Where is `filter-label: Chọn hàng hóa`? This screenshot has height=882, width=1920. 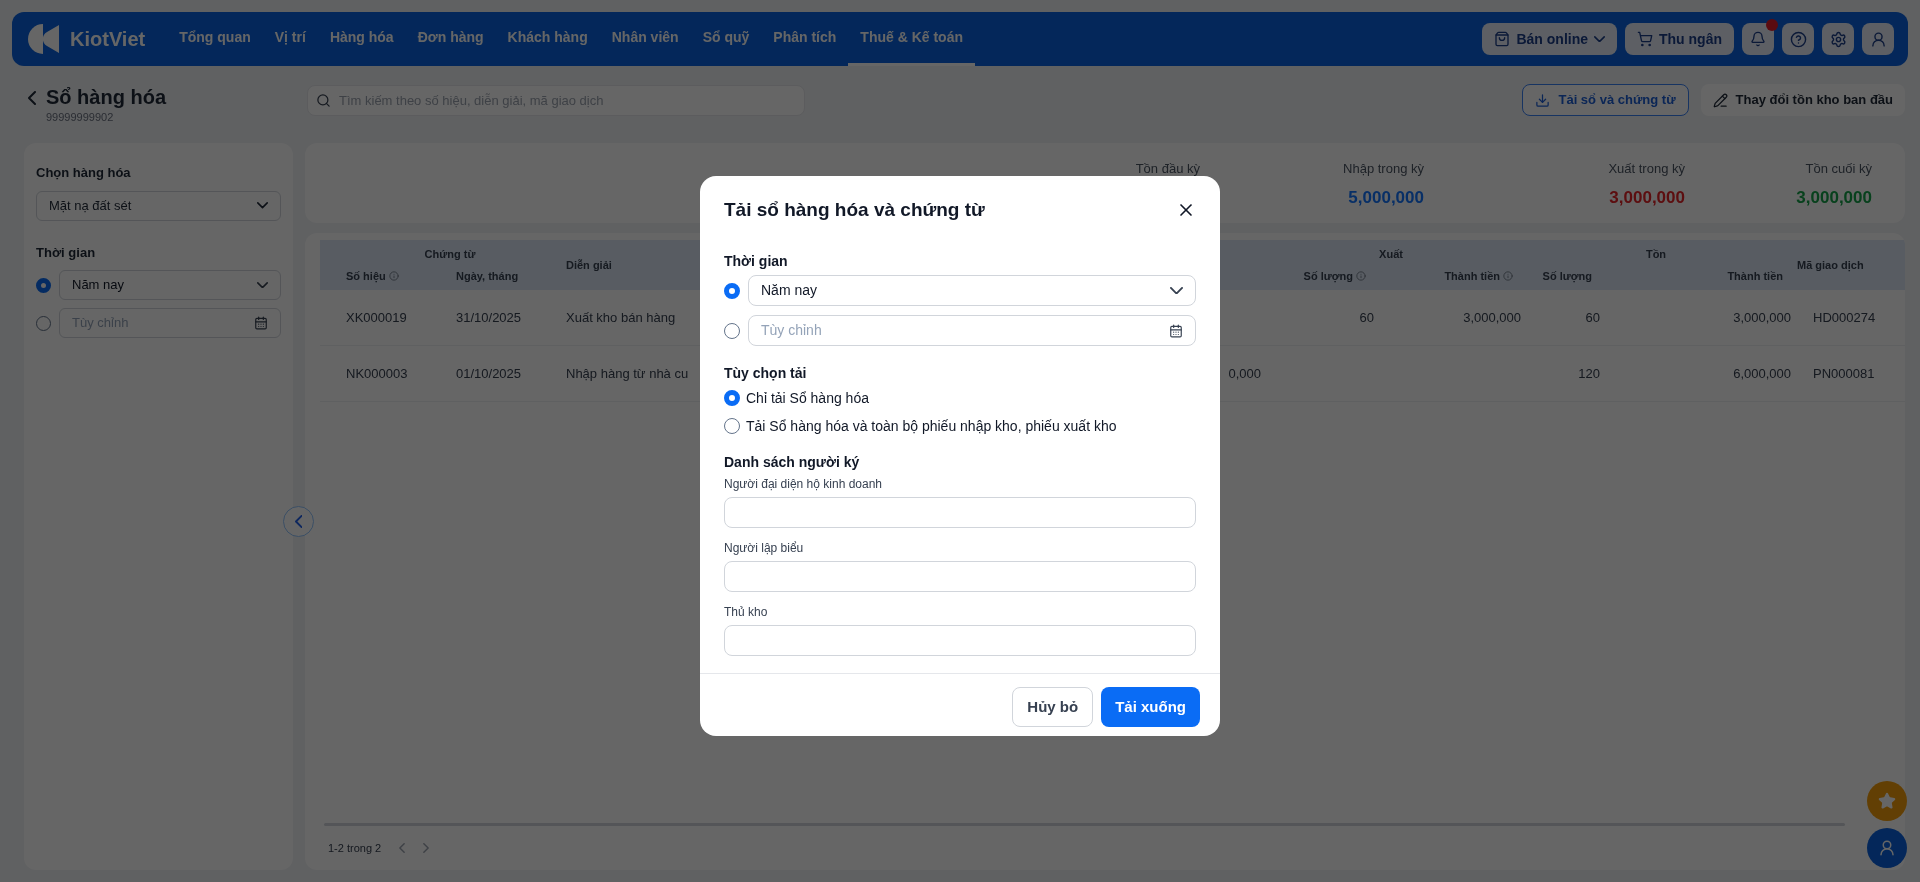
filter-label: Chọn hàng hóa is located at coordinates (84, 173).